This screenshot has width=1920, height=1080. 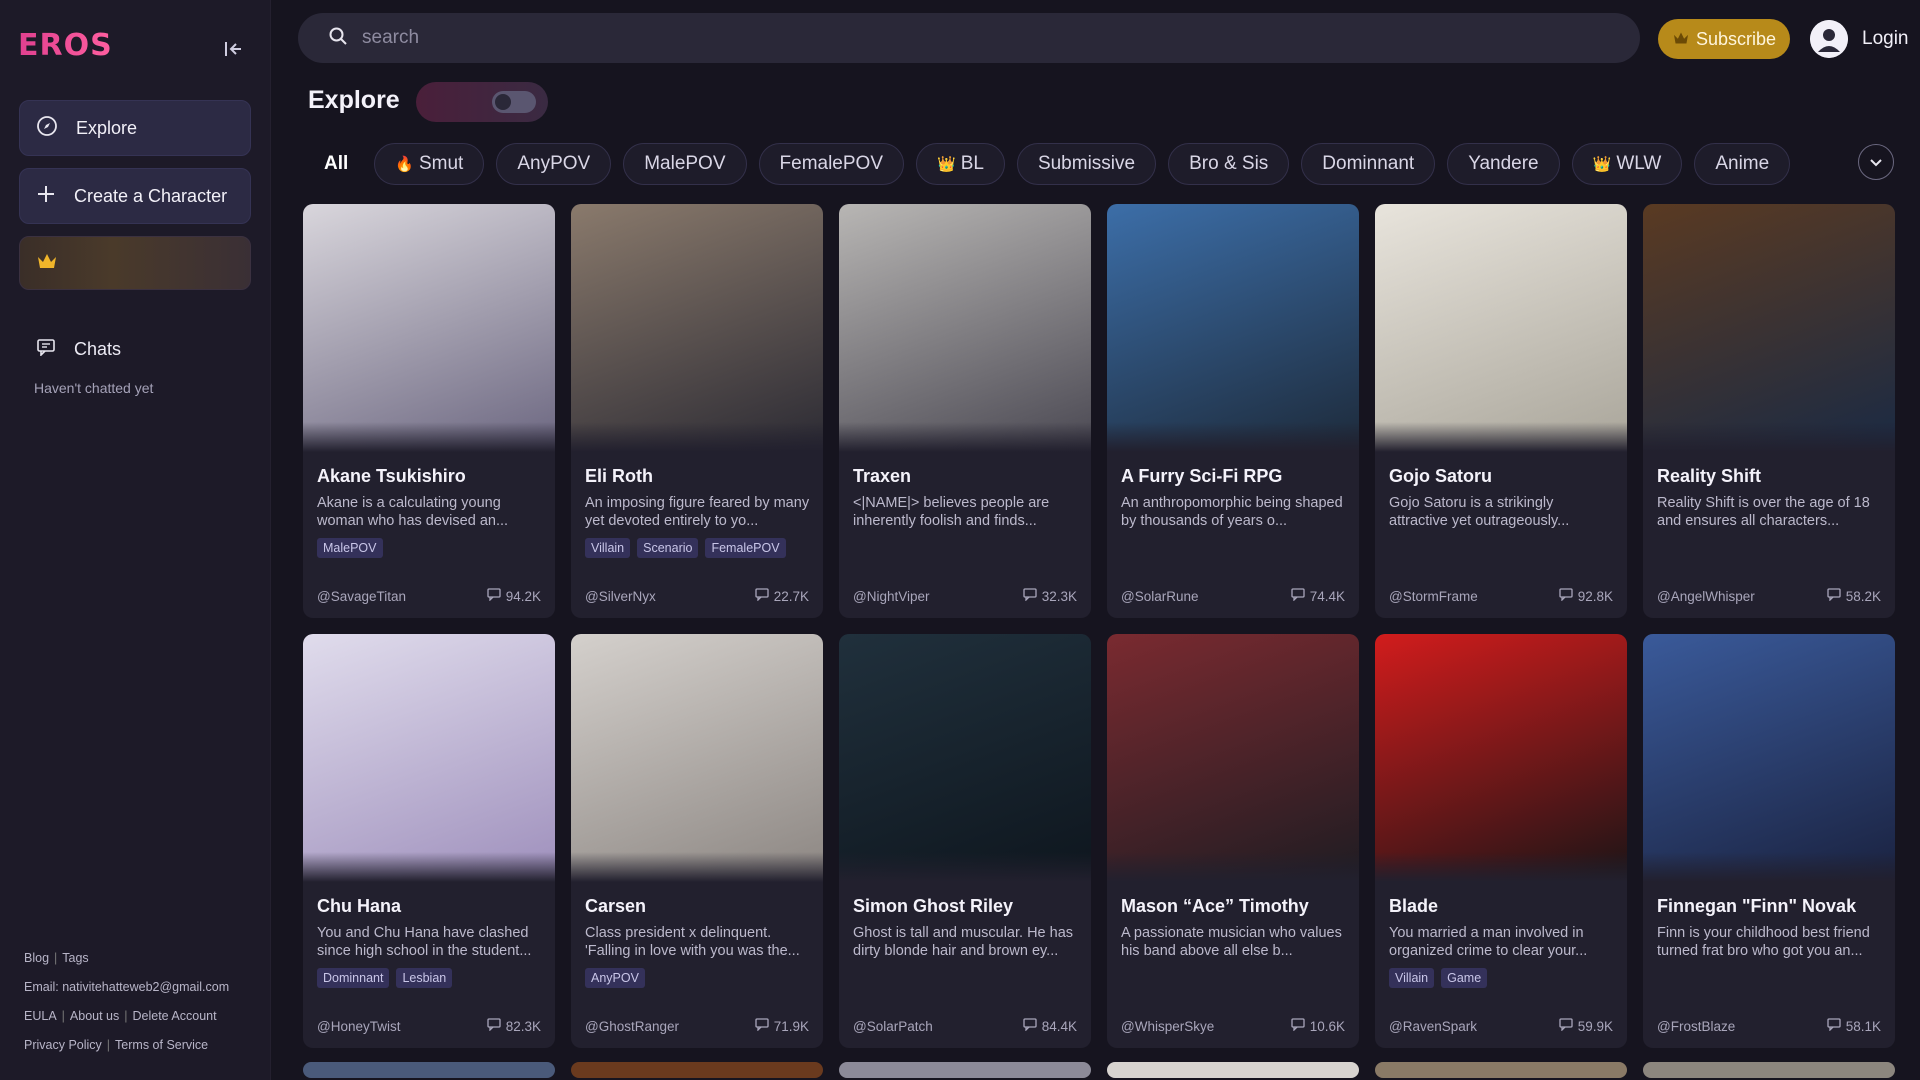 I want to click on tag-label: Smut, so click(x=441, y=163).